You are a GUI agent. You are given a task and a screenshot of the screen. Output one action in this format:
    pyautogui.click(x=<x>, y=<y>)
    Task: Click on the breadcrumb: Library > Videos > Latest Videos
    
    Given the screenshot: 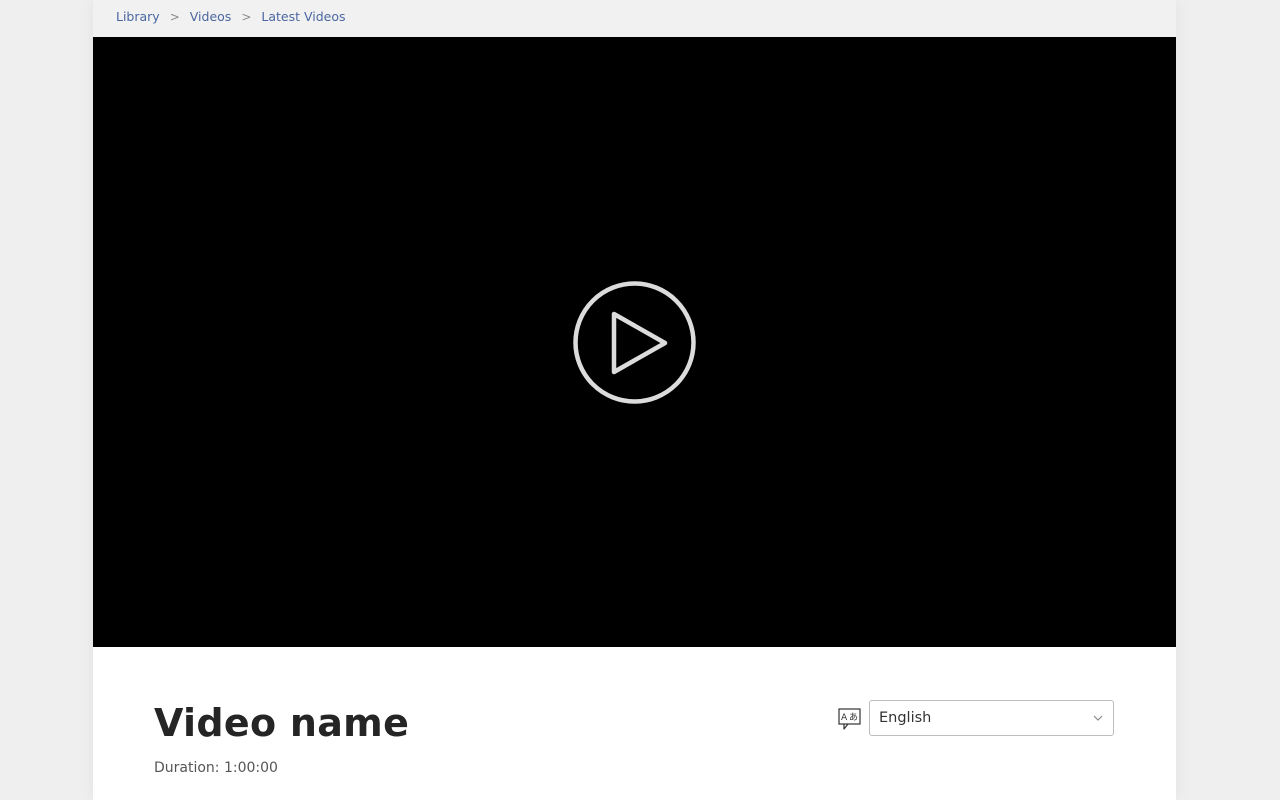 What is the action you would take?
    pyautogui.click(x=231, y=16)
    